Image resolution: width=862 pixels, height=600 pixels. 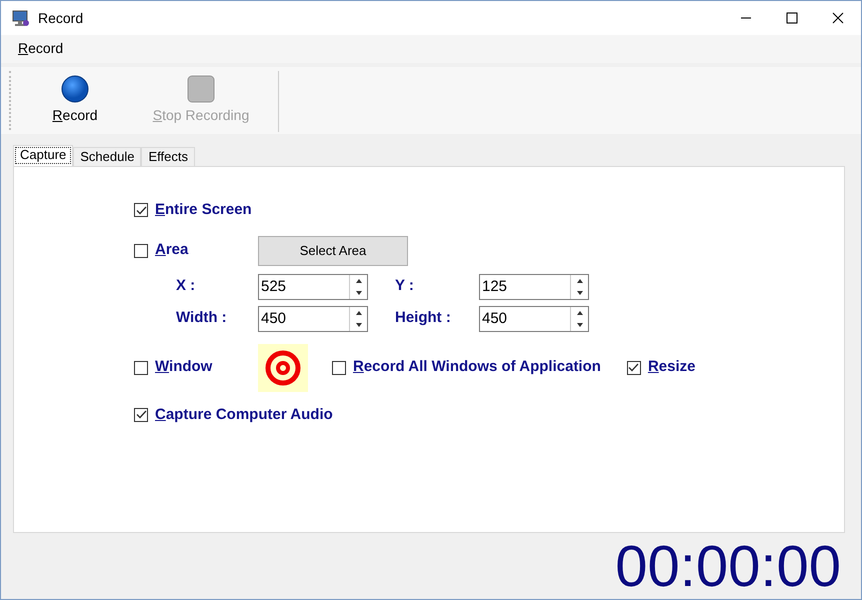 I want to click on elapsed-timer: 00:00:00, so click(x=728, y=566).